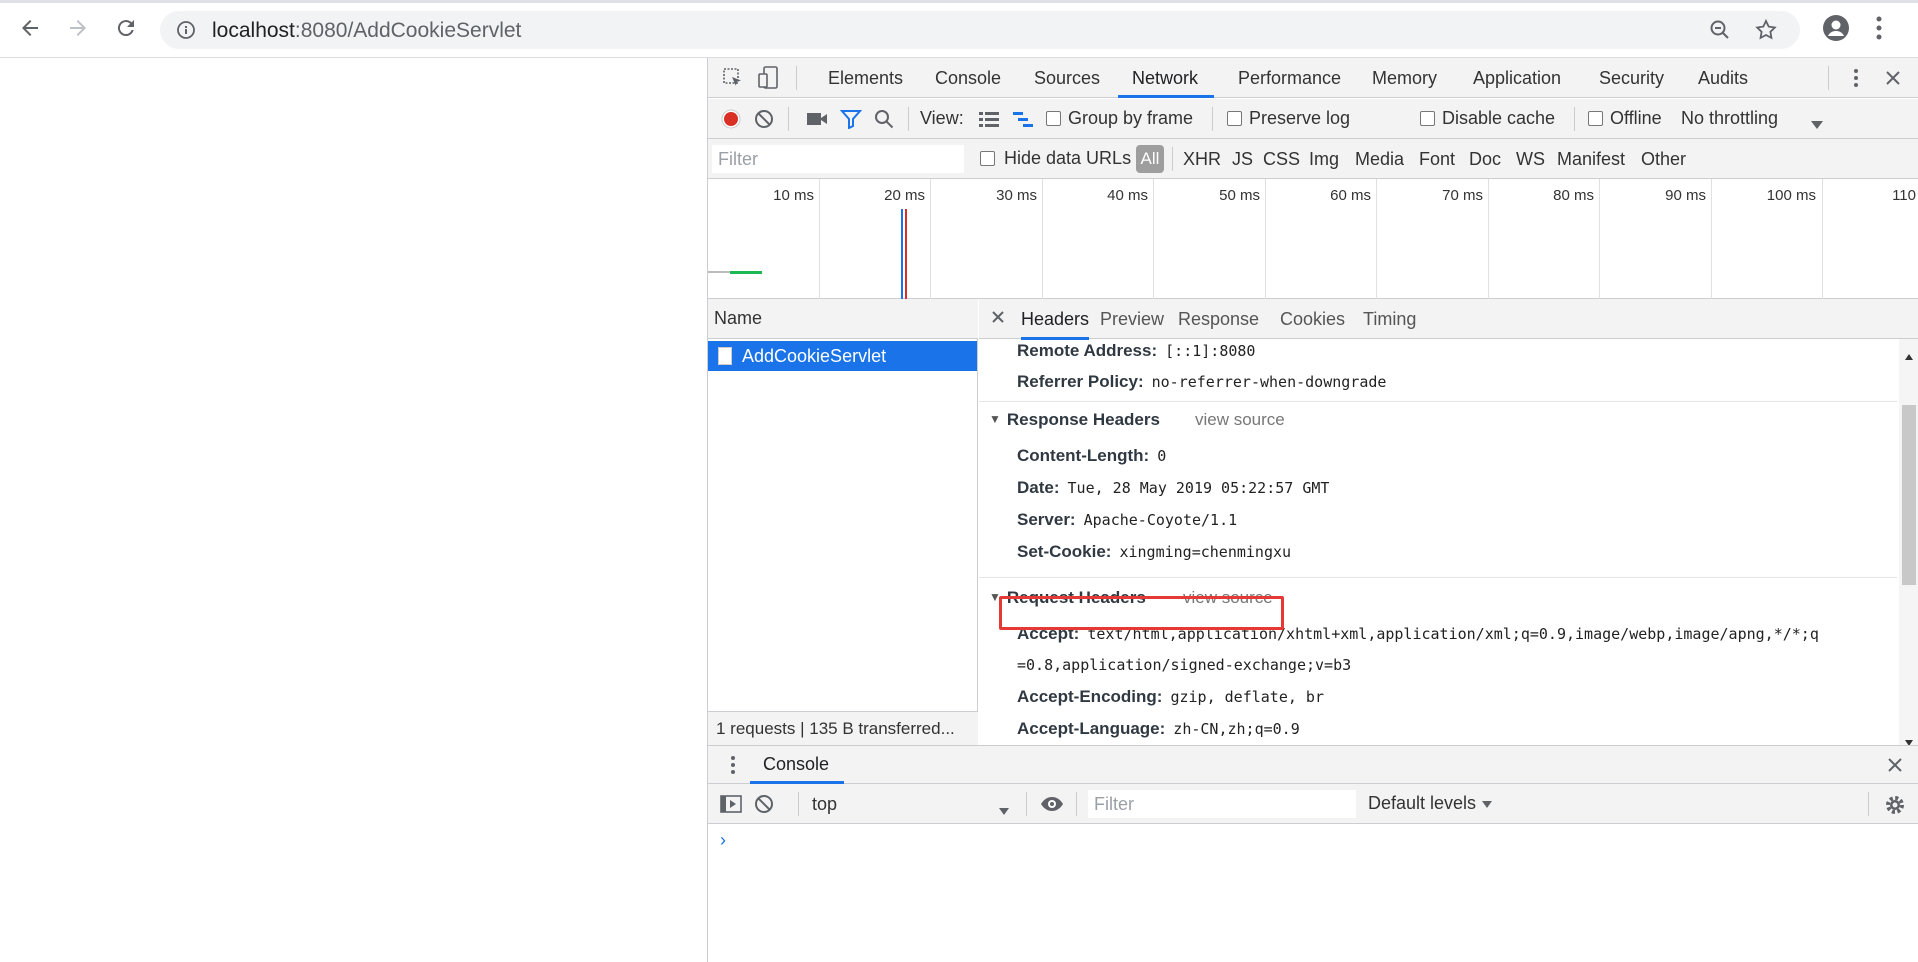  Describe the element at coordinates (1055, 319) in the screenshot. I see `tab-headers: Headers` at that location.